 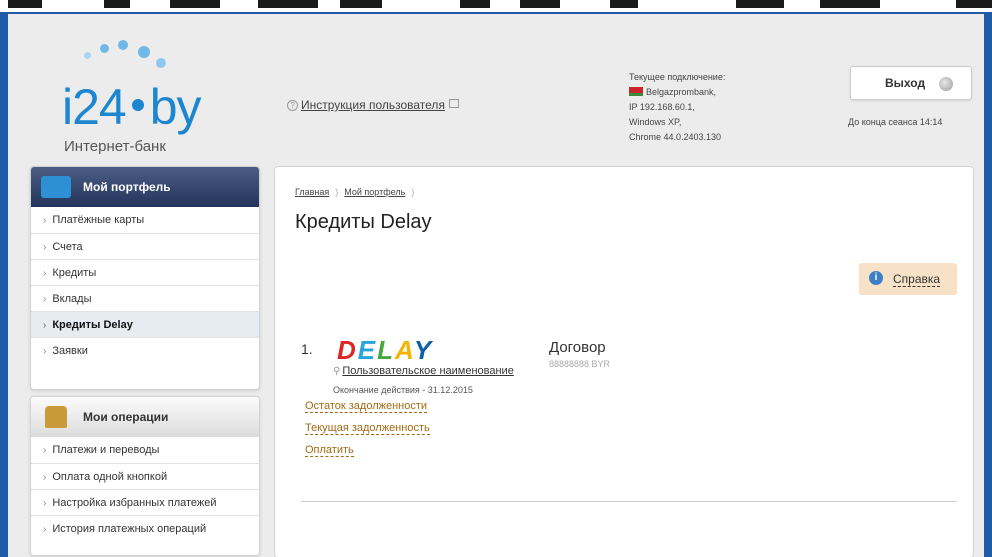 I want to click on sidebar-operations-item-label: Настройка избранных платежей, so click(x=134, y=503).